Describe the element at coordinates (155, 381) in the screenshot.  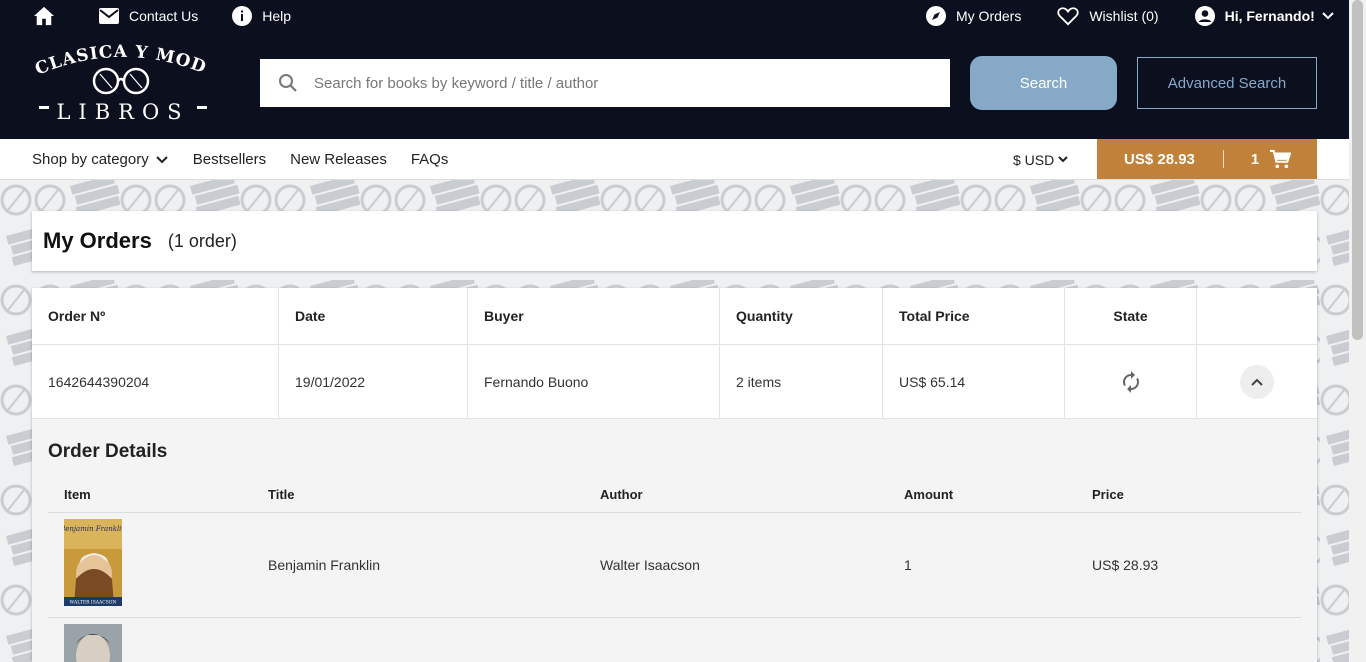
I see `order-number: 1642644390204` at that location.